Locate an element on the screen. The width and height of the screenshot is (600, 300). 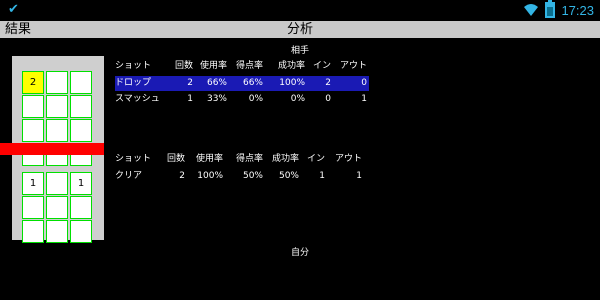
shot-name: クリア is located at coordinates (129, 176).